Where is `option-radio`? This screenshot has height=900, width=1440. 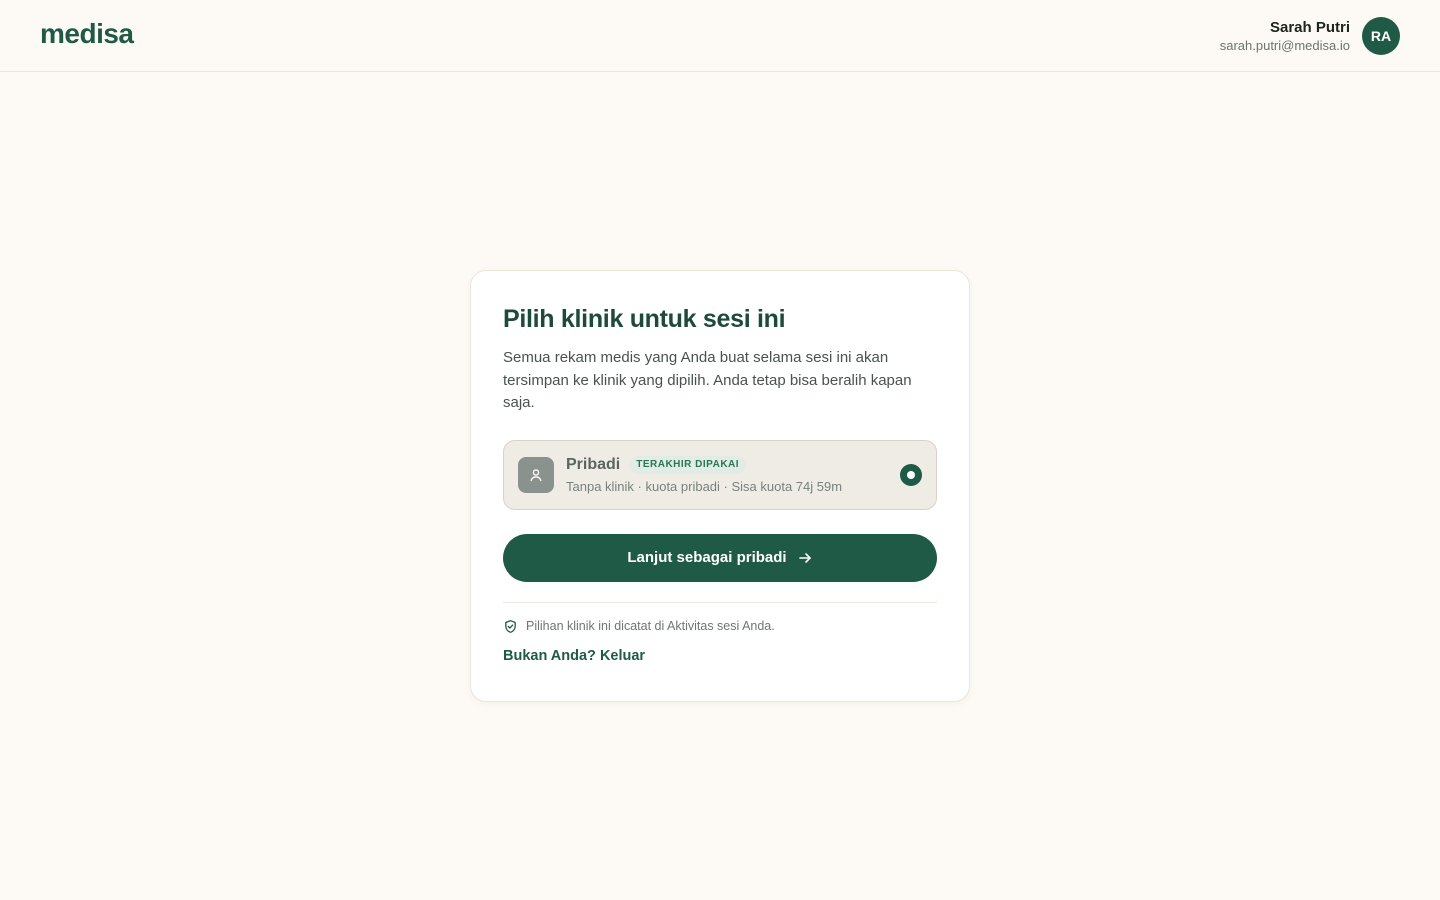
option-radio is located at coordinates (911, 474).